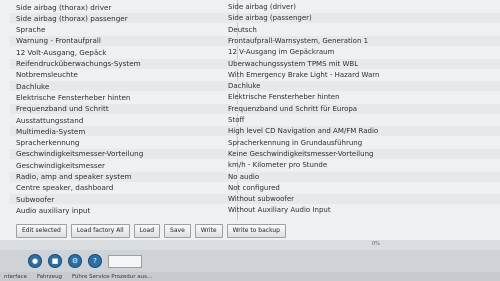 Image resolution: width=500 pixels, height=281 pixels. Describe the element at coordinates (75, 261) in the screenshot. I see `settings-icon: ⚙` at that location.